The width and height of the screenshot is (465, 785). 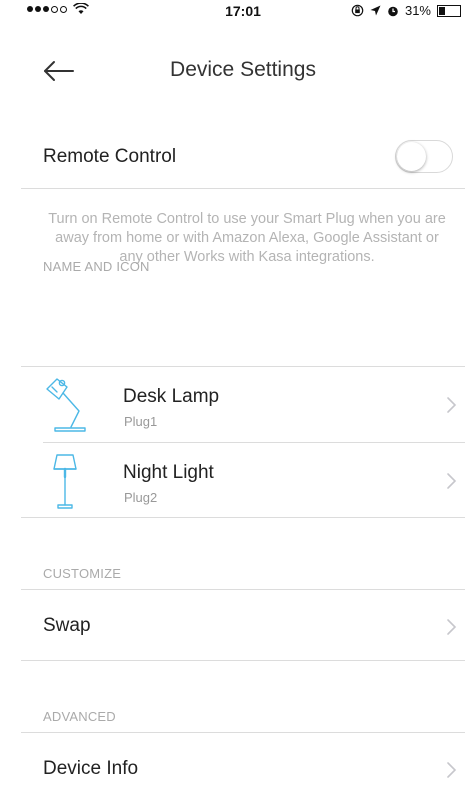 What do you see at coordinates (141, 421) in the screenshot?
I see `device-plug-label: Plug1` at bounding box center [141, 421].